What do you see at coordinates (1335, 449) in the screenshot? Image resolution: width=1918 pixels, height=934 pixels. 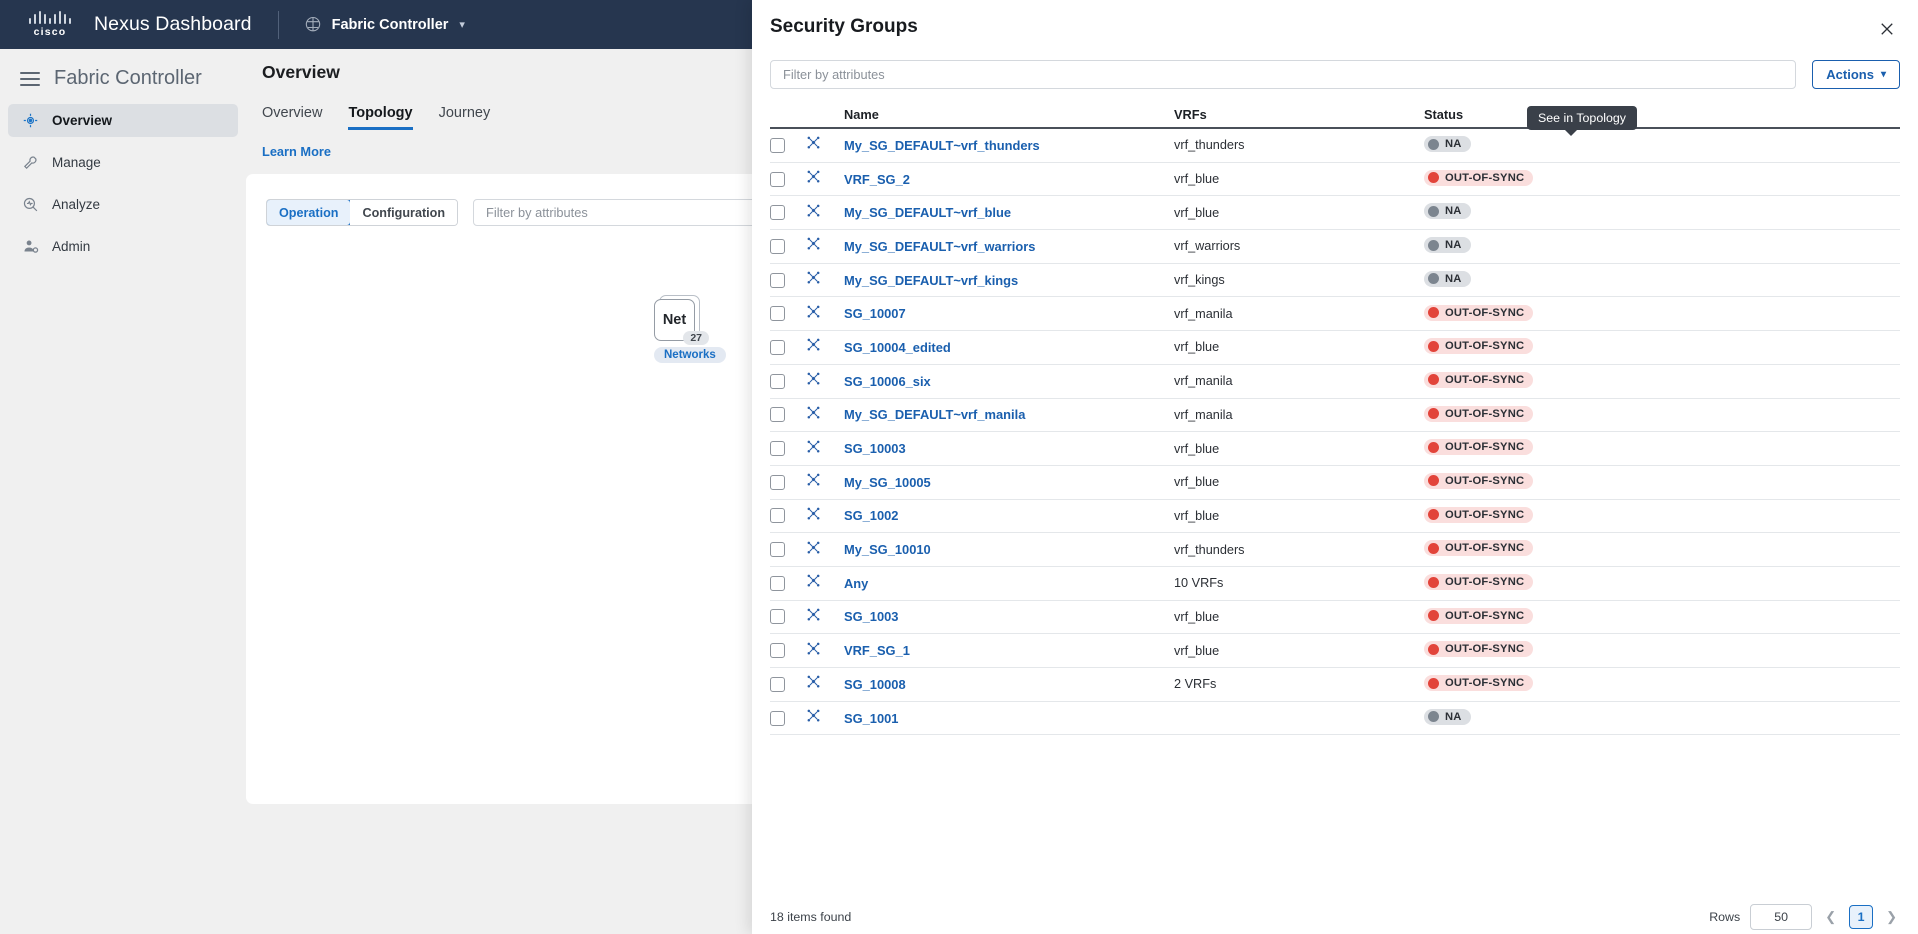 I see `table-row: SG_10003 vrf_blue OUT-OF-SYNC` at bounding box center [1335, 449].